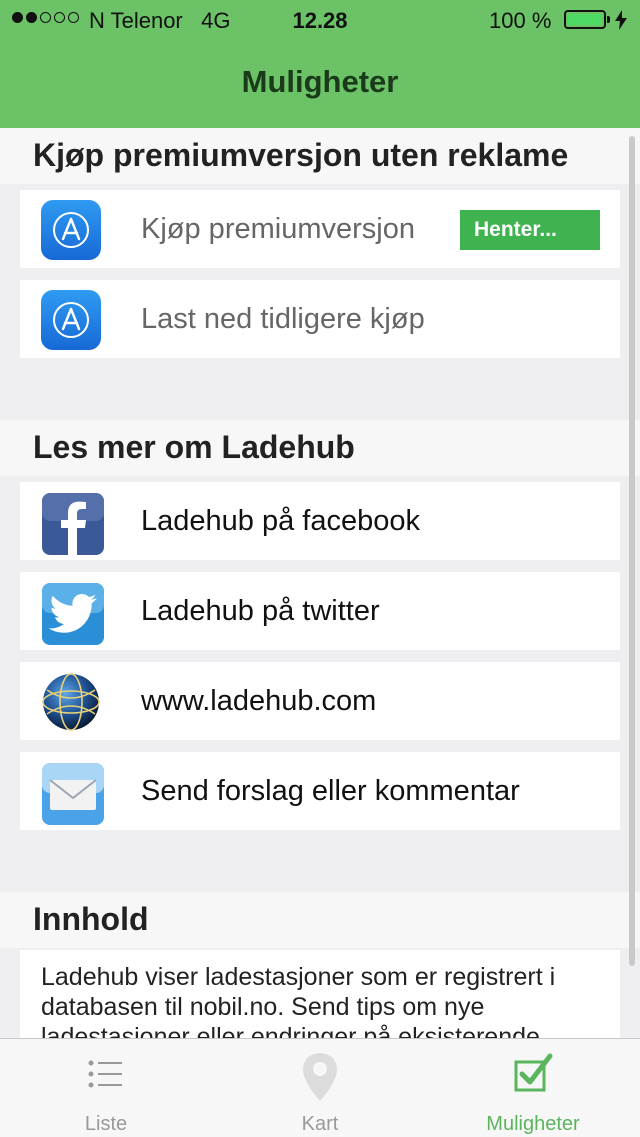  I want to click on page-title: Muligheter, so click(320, 81).